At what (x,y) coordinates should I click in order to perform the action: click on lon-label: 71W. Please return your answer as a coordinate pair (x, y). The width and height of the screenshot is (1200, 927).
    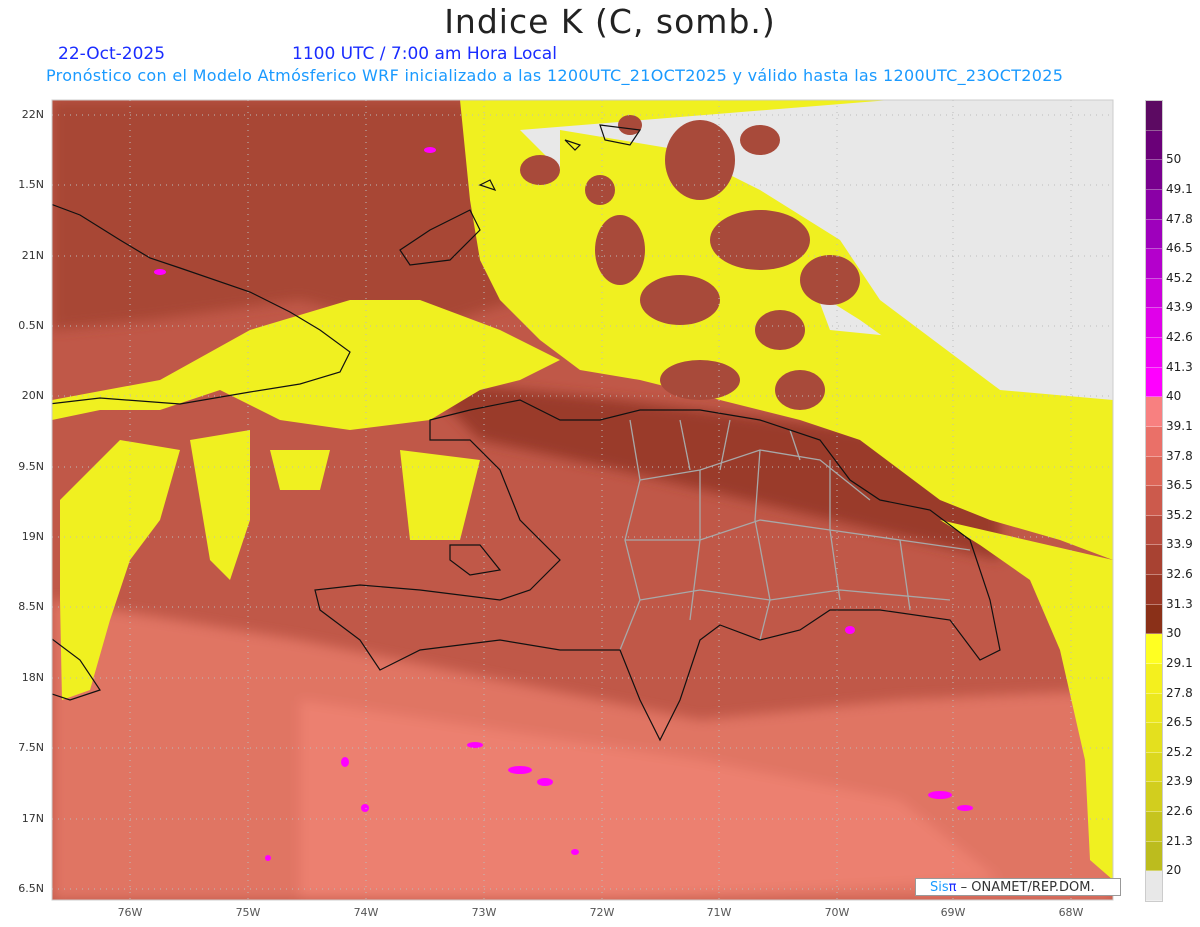
    Looking at the image, I should click on (719, 912).